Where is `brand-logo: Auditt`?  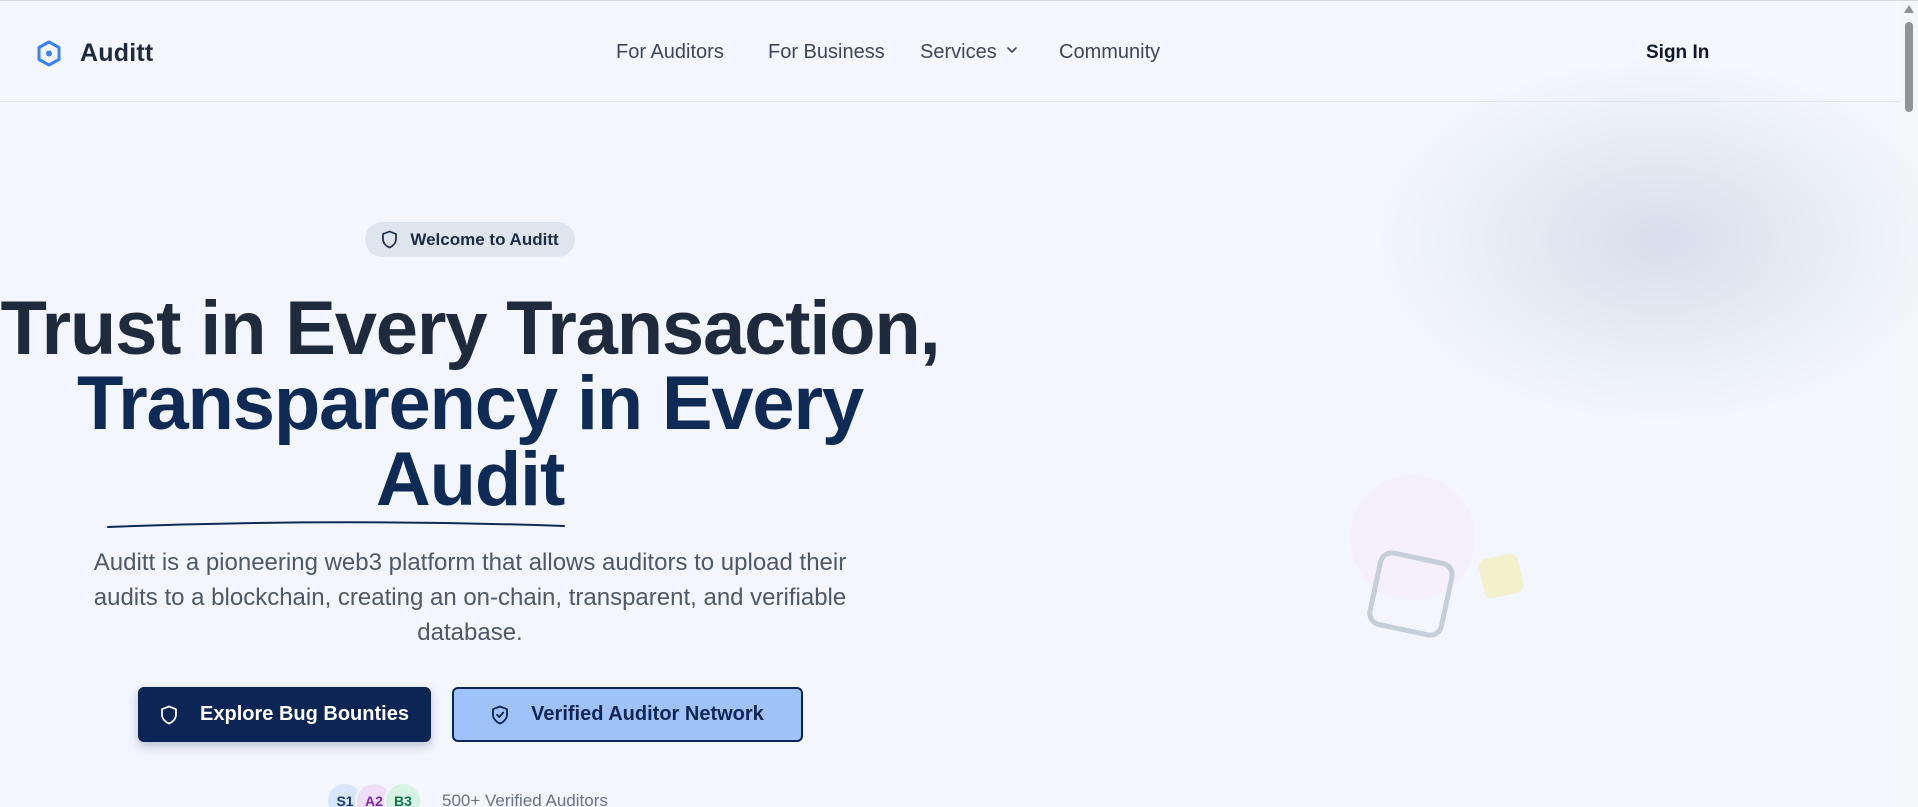
brand-logo: Auditt is located at coordinates (94, 53).